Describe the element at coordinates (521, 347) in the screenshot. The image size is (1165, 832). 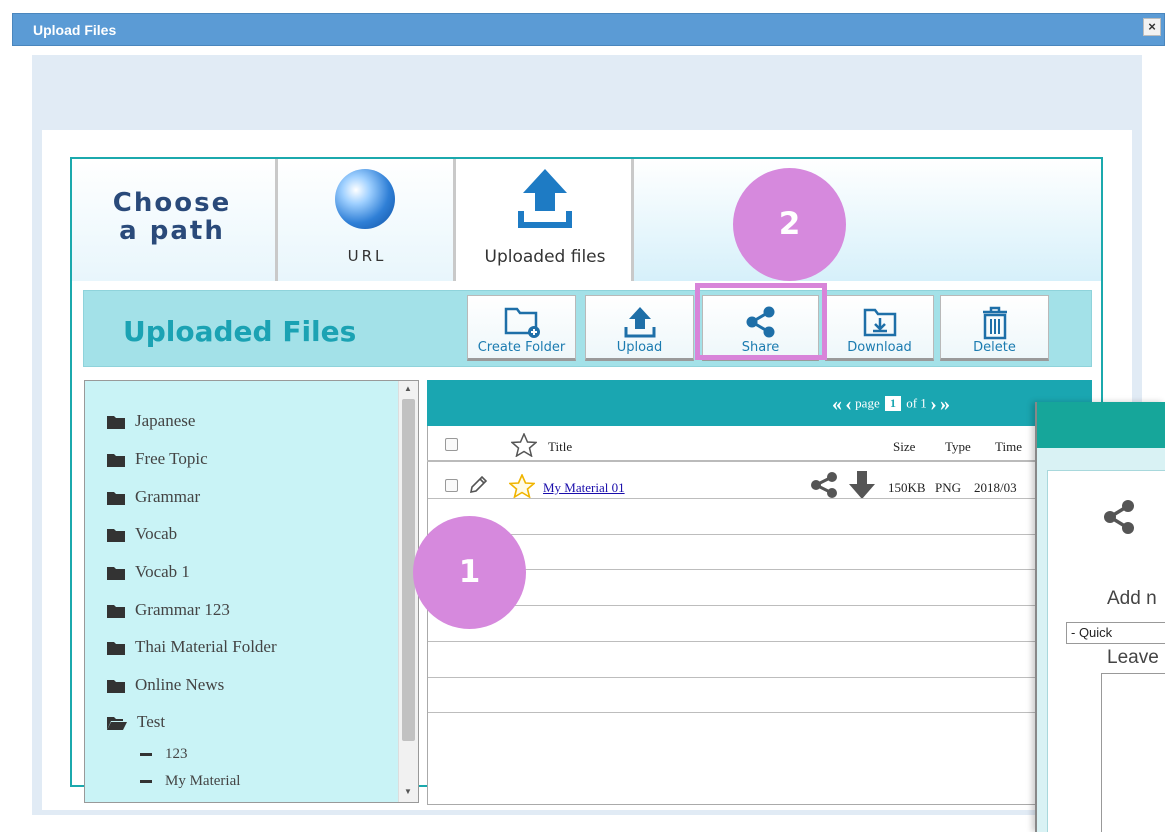
I see `create-folder-label: Create Folder` at that location.